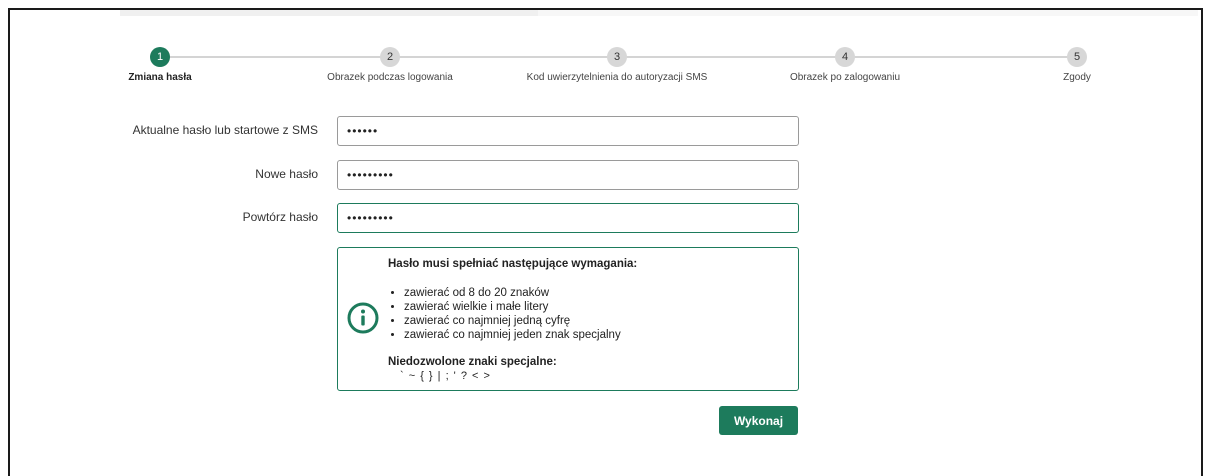 This screenshot has width=1215, height=476. I want to click on current-password-row: Aktualne hasło lub startowe z SMS, so click(607, 131).